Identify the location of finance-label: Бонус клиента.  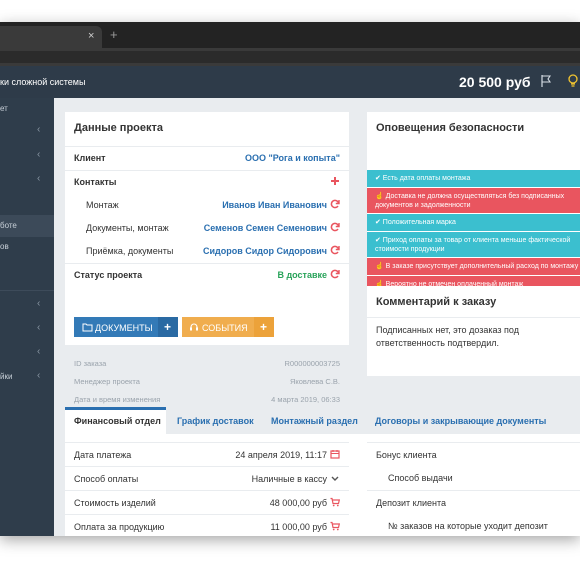
(406, 455).